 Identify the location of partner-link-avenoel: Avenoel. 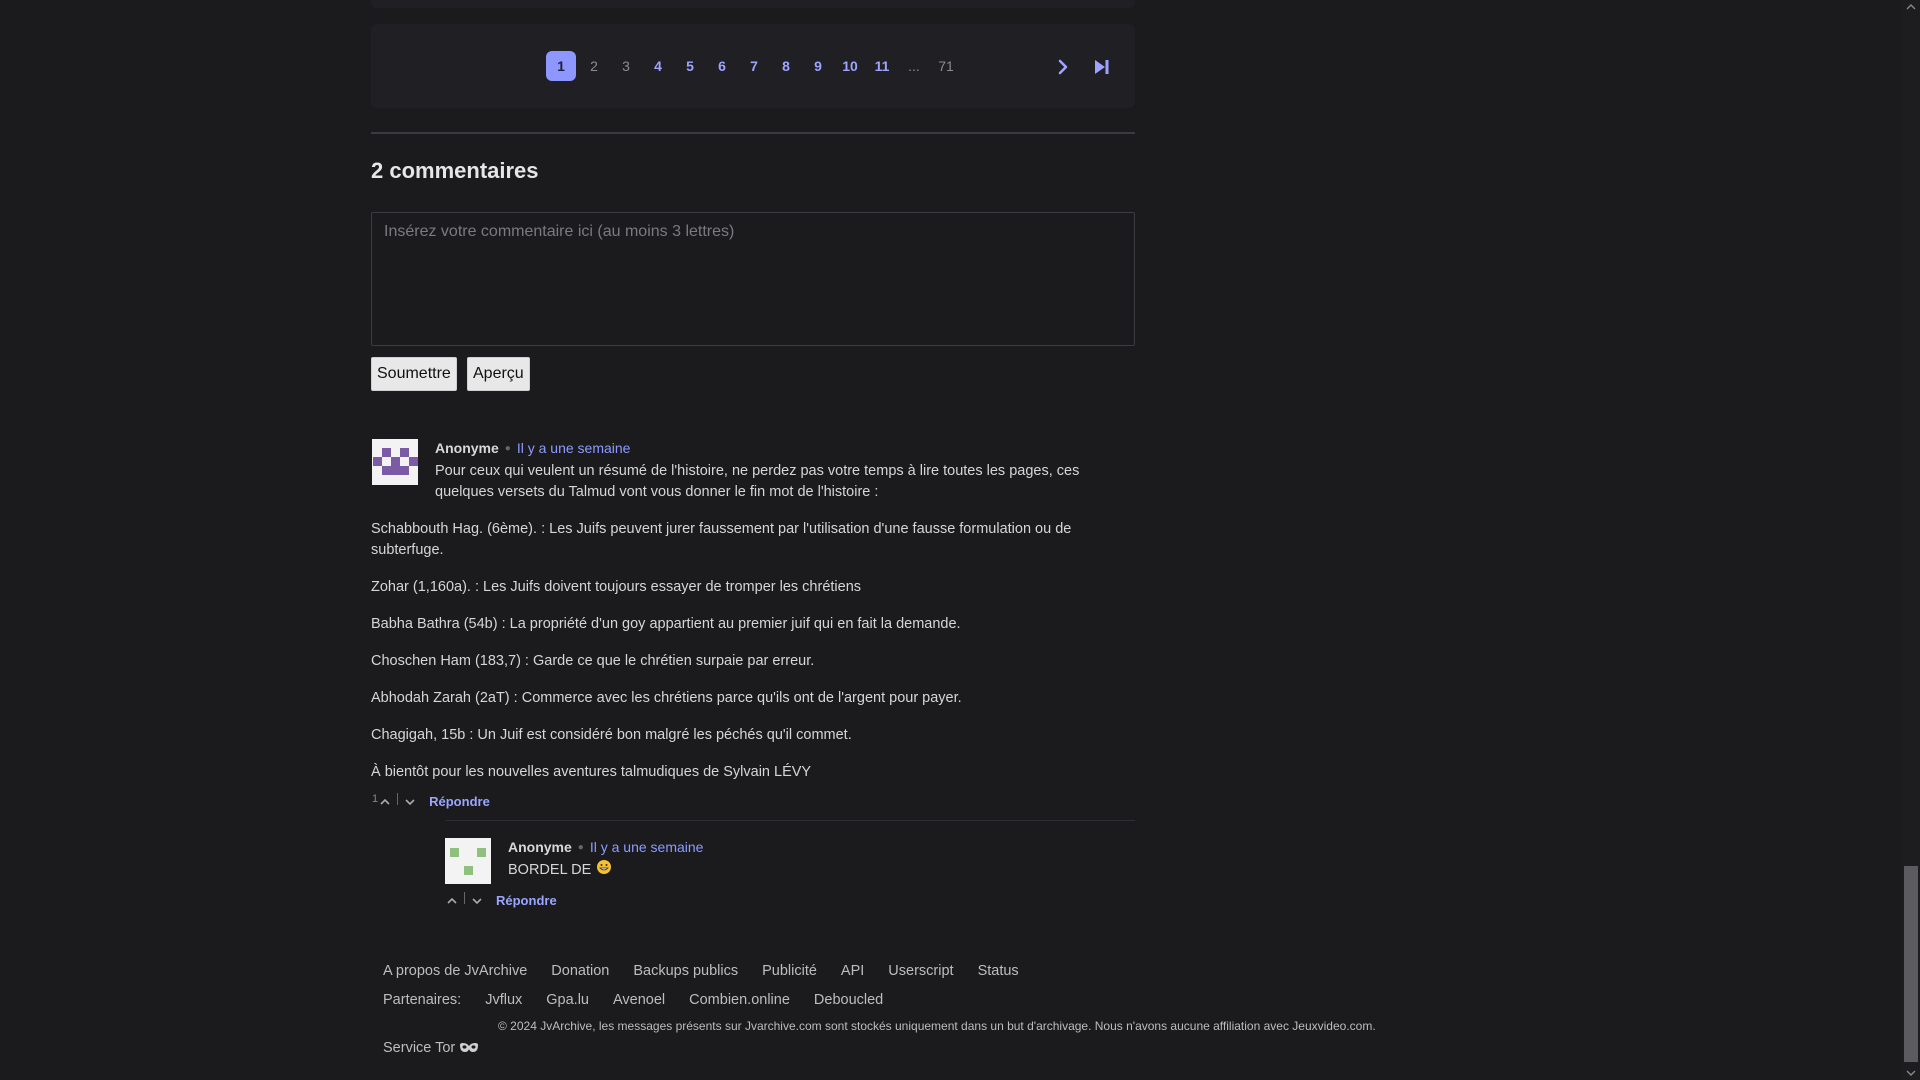
(639, 1000).